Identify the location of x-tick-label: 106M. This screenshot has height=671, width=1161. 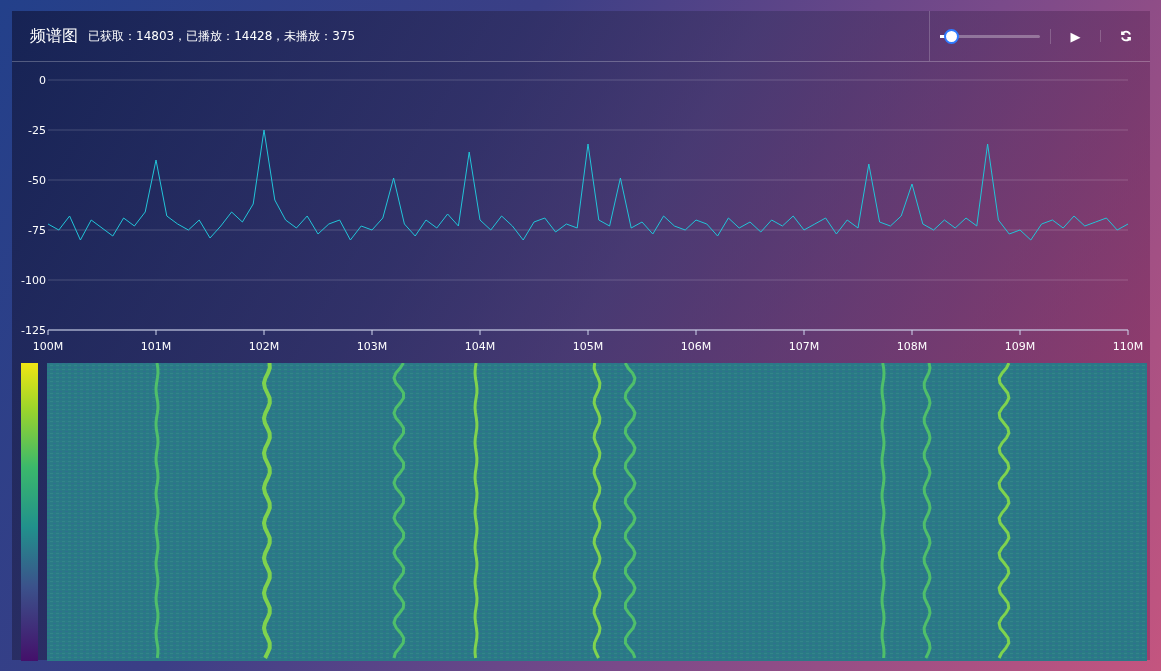
(696, 346).